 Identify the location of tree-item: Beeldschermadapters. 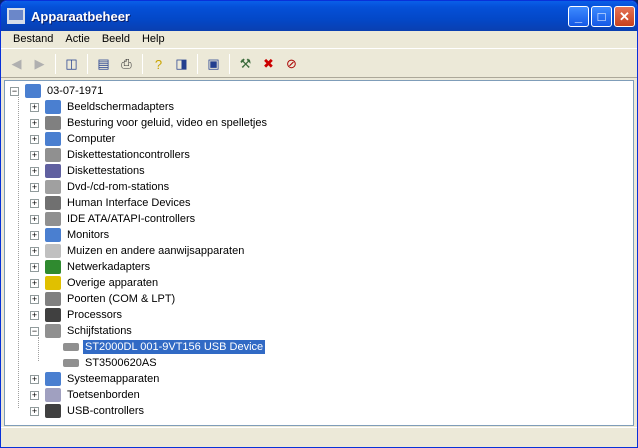
(110, 107).